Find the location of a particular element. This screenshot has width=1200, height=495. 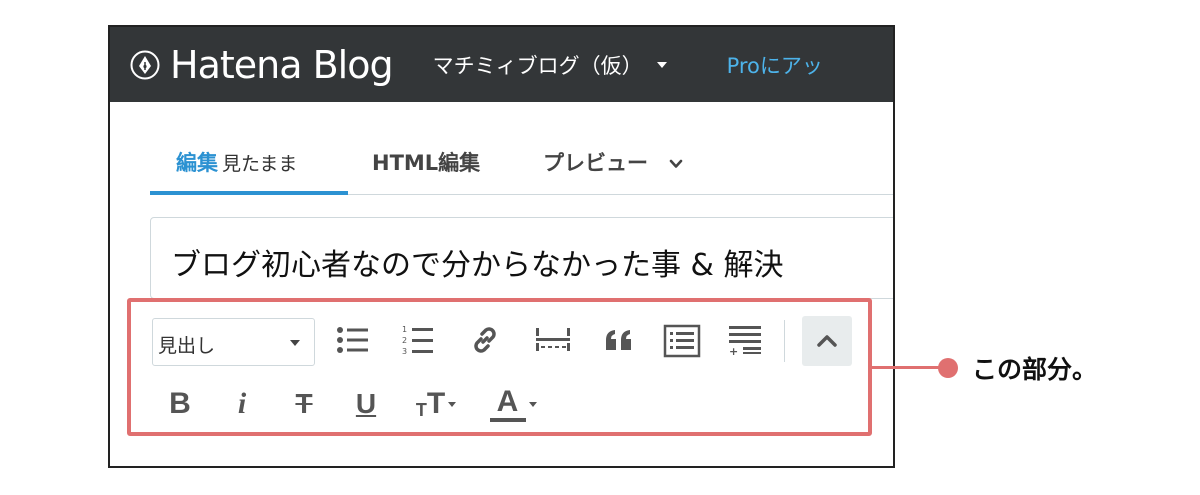

blog-name: マチミィブログ（仮） is located at coordinates (537, 65).